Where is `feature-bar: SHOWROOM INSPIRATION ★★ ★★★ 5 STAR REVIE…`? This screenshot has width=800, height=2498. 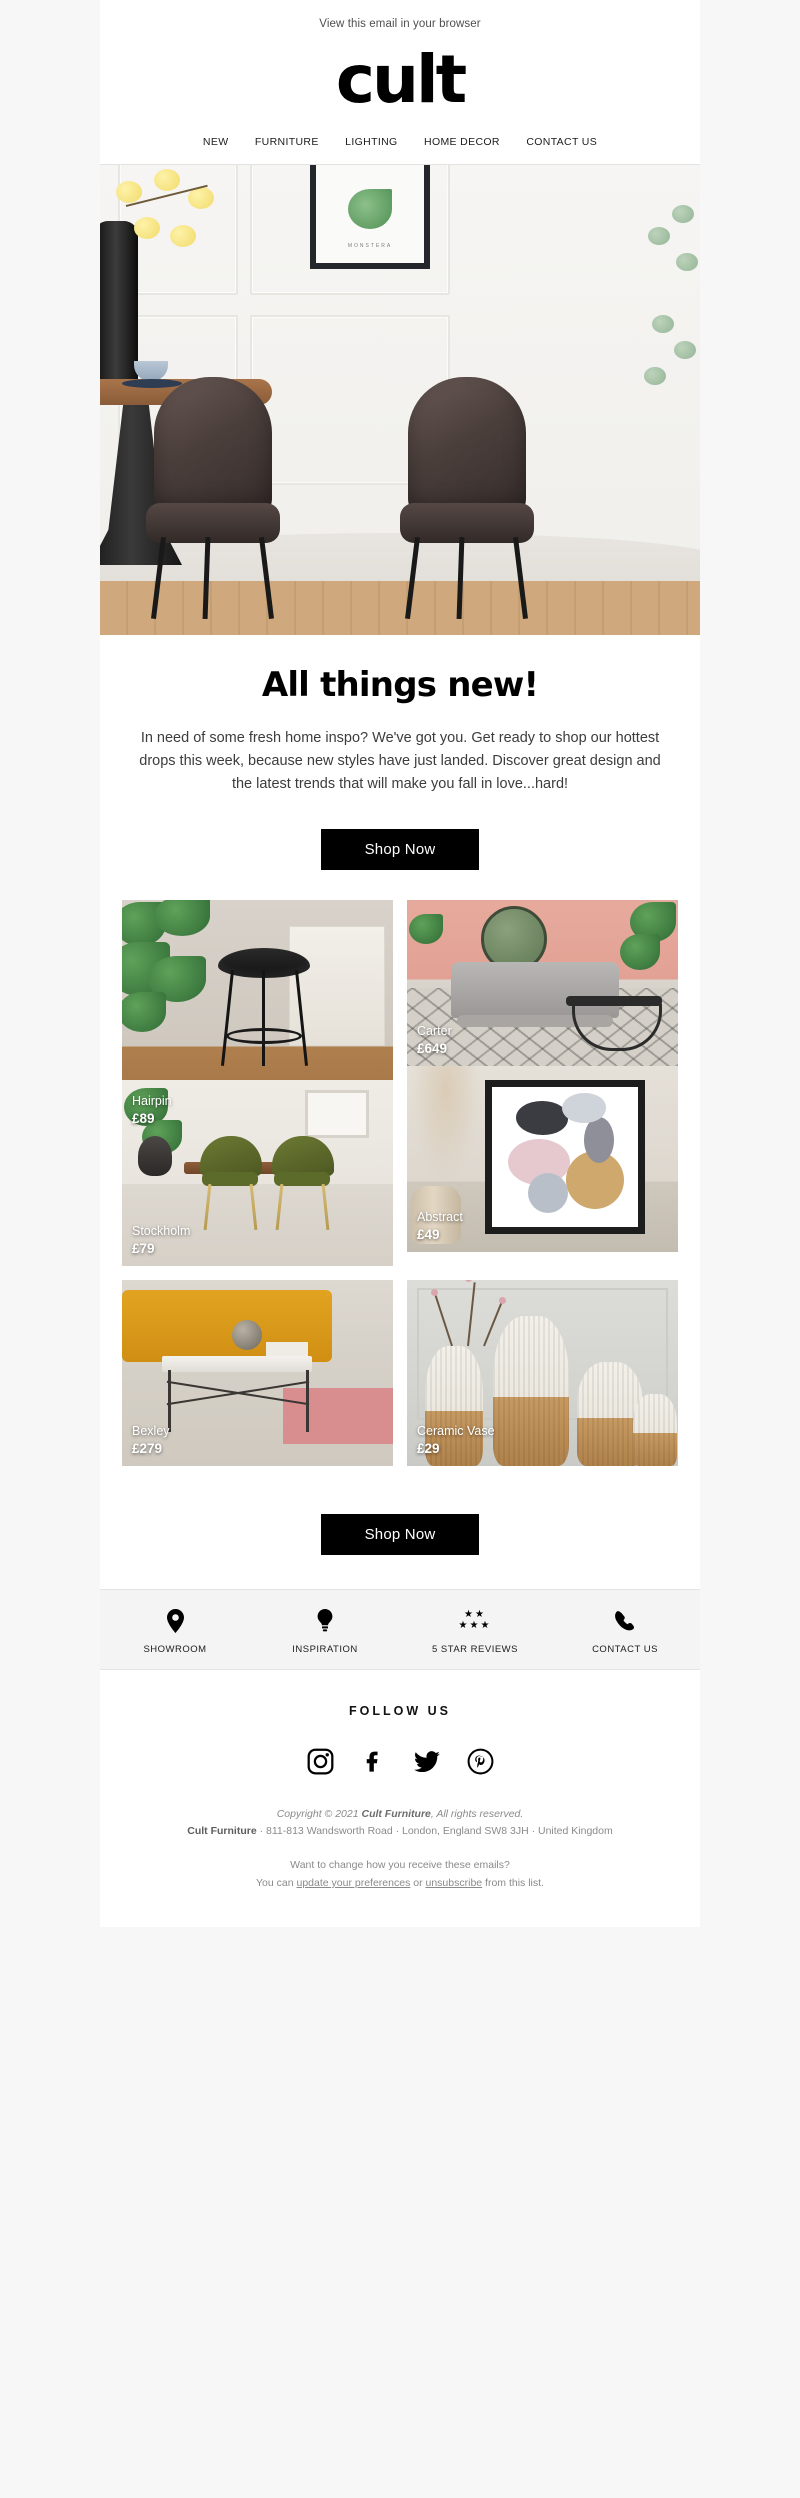
feature-bar: SHOWROOM INSPIRATION ★★ ★★★ 5 STAR REVIE… is located at coordinates (400, 1629).